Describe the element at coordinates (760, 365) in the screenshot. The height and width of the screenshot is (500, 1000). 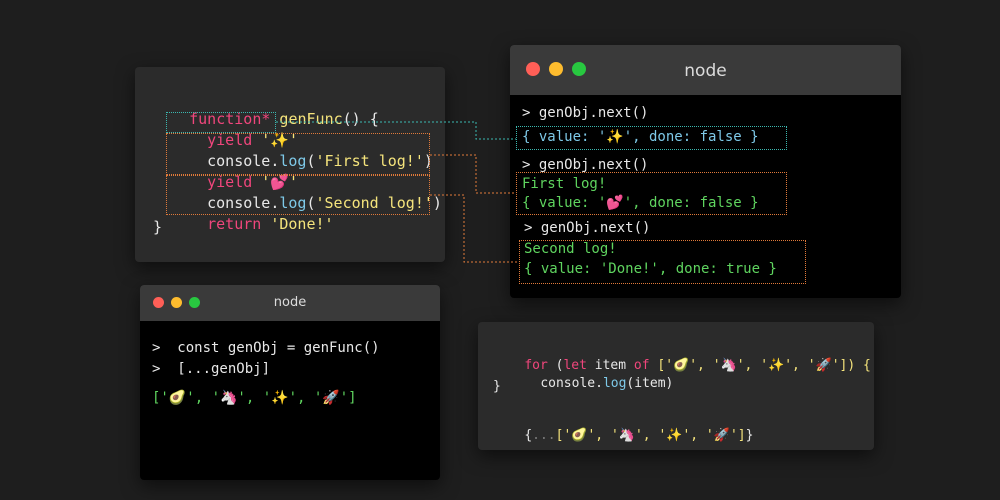
I see `loop-array: ['🥑', '🦄', '✨', '🚀']) {` at that location.